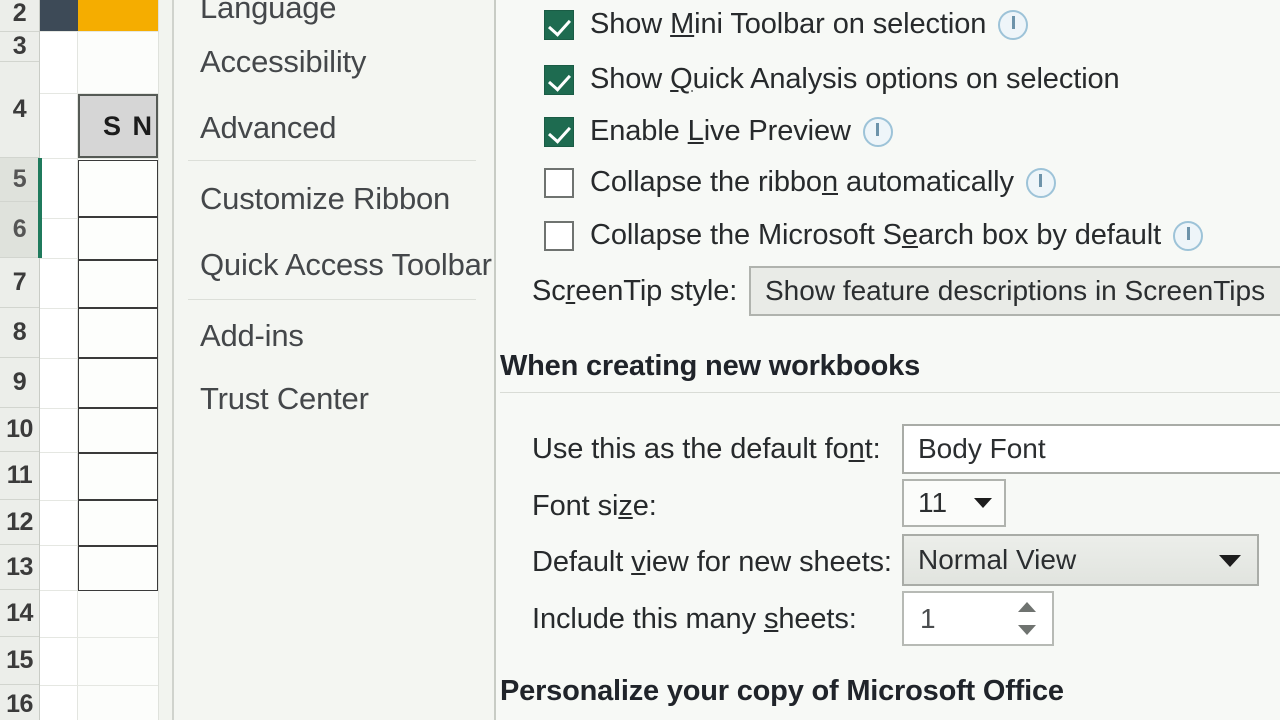 This screenshot has width=1280, height=720. Describe the element at coordinates (19, 661) in the screenshot. I see `row-header-15: 15` at that location.